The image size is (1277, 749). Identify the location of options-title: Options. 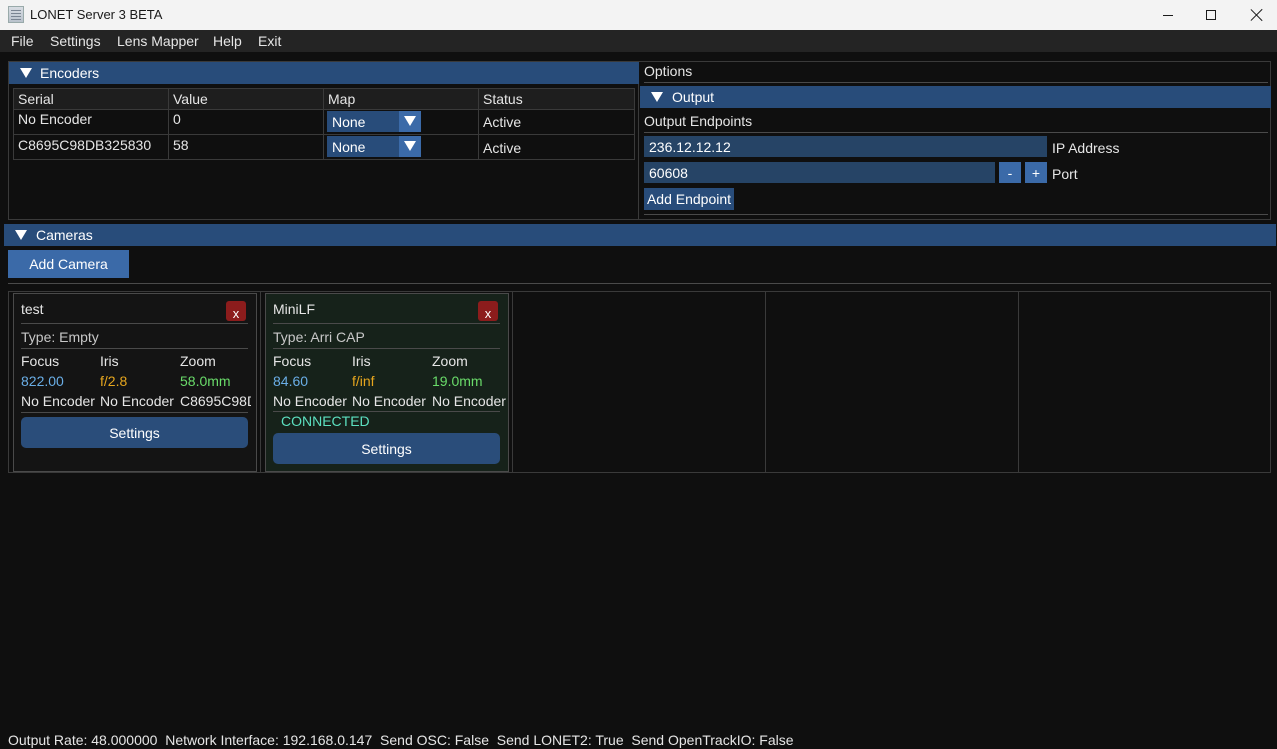
(668, 71).